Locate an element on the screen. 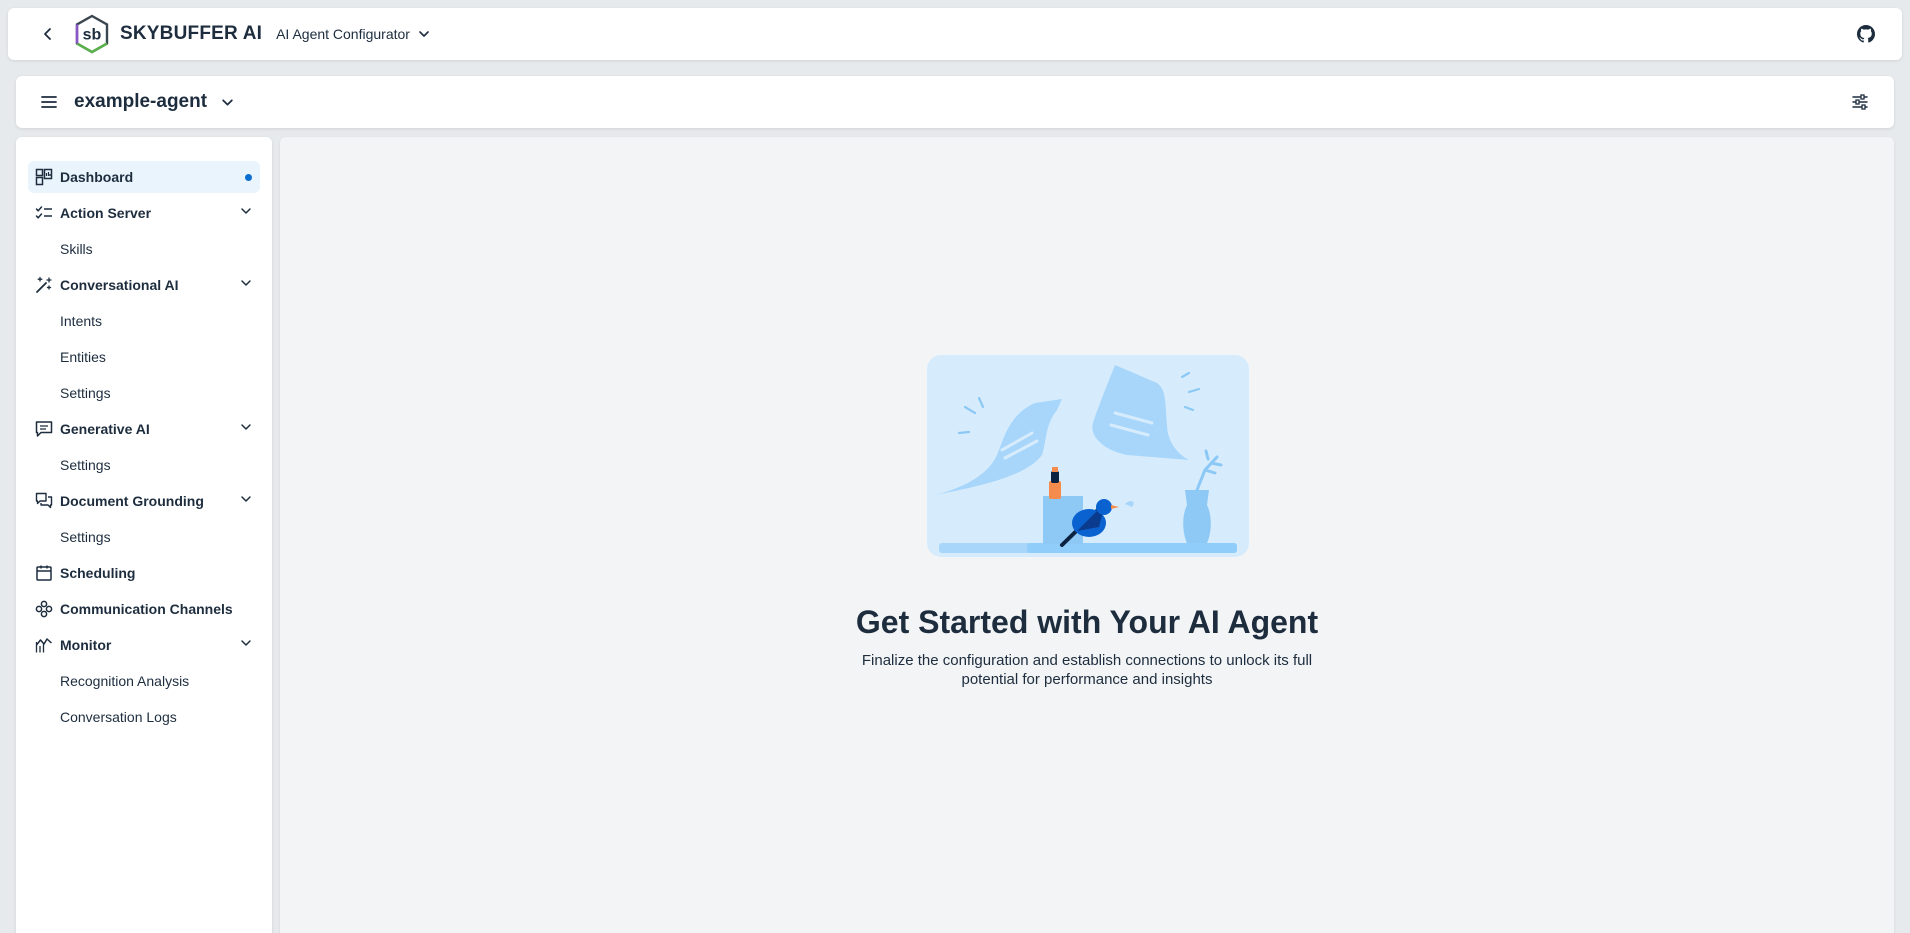  nav-item-dashboard: Dashboard is located at coordinates (144, 177).